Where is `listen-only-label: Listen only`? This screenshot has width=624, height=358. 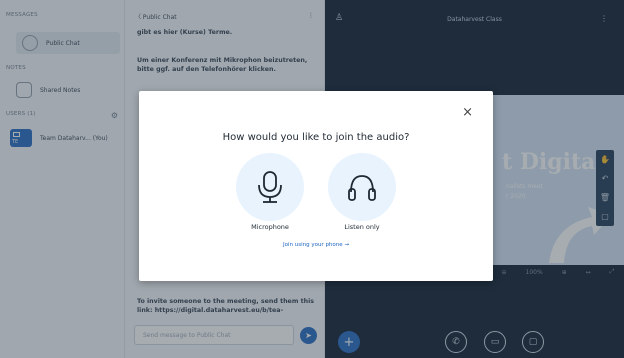 listen-only-label: Listen only is located at coordinates (362, 227).